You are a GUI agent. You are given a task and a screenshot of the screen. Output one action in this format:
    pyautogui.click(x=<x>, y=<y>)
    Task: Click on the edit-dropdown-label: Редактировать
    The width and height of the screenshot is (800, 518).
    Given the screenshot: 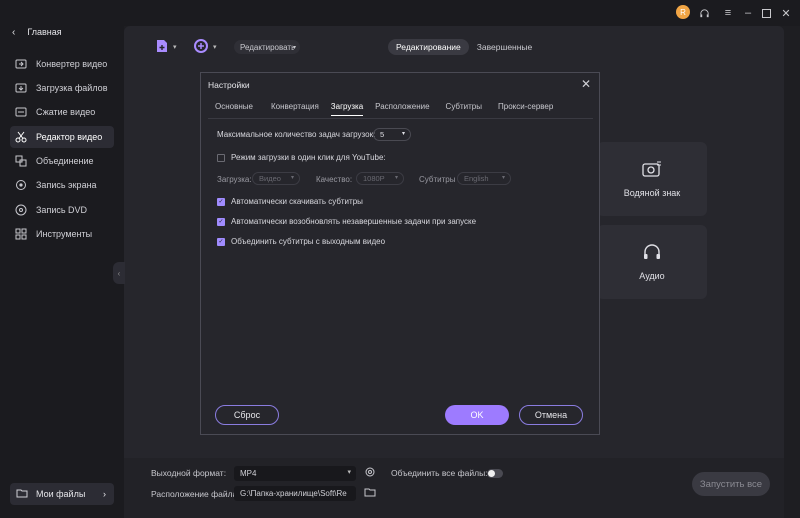 What is the action you would take?
    pyautogui.click(x=267, y=47)
    